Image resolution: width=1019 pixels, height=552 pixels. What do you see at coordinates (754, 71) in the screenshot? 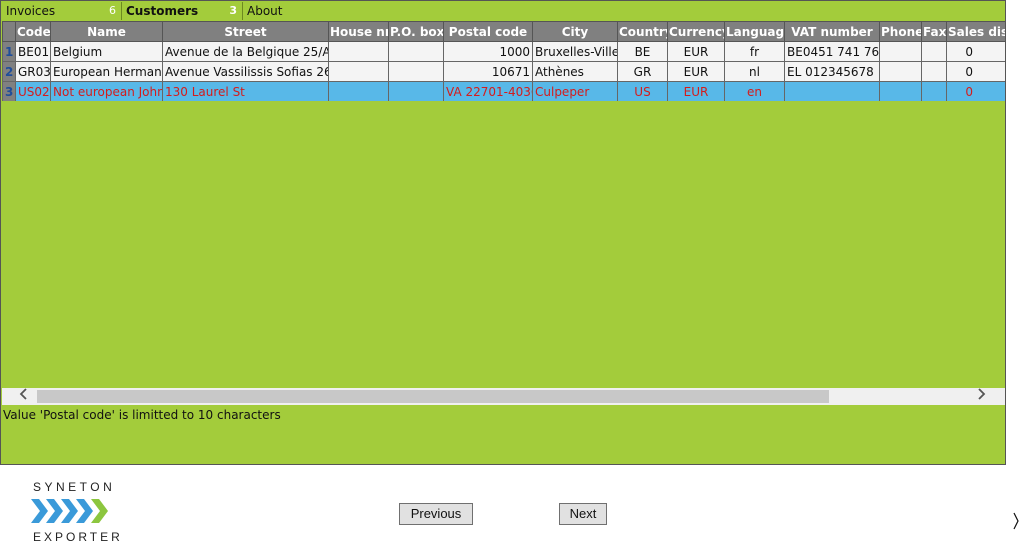
I see `cell-language: nl` at bounding box center [754, 71].